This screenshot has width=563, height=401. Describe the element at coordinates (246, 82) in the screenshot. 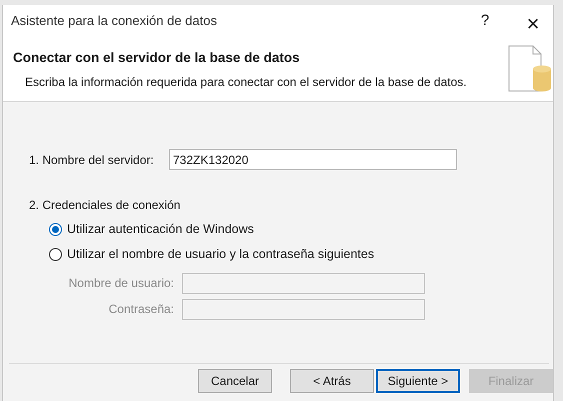

I see `page-description: Escriba la información requerida para conectar con el servidor de la base de datos.` at that location.